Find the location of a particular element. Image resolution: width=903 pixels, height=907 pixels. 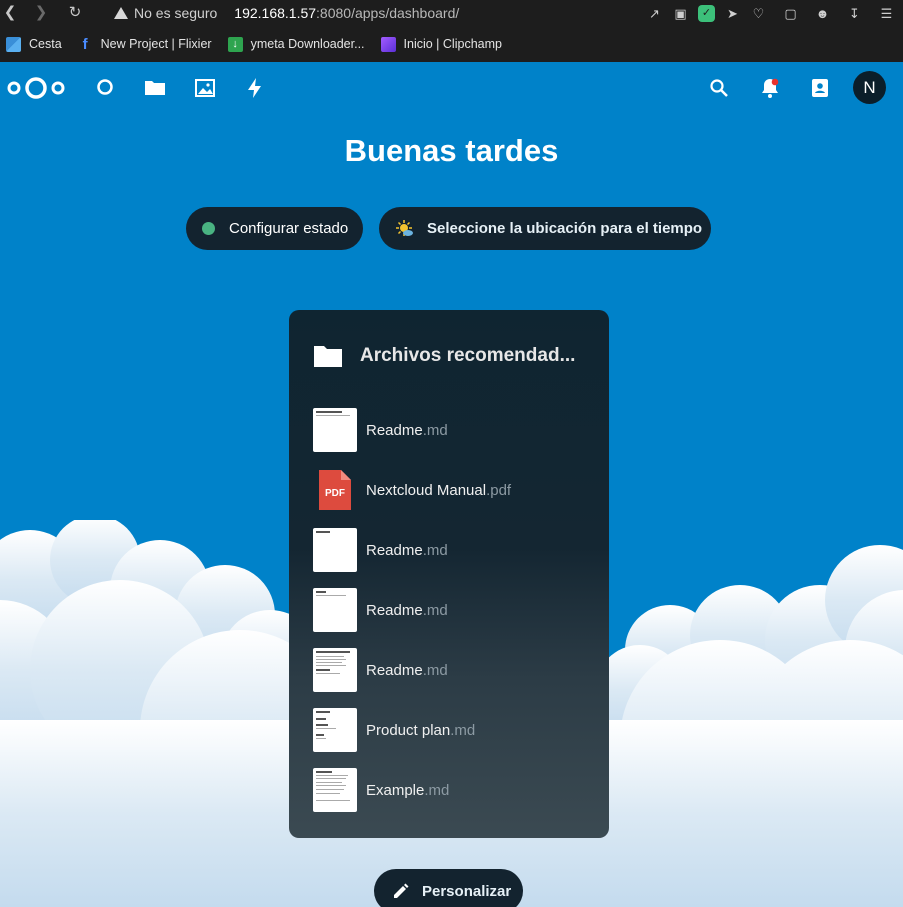

set-status-button: Configurar estado is located at coordinates (274, 228).